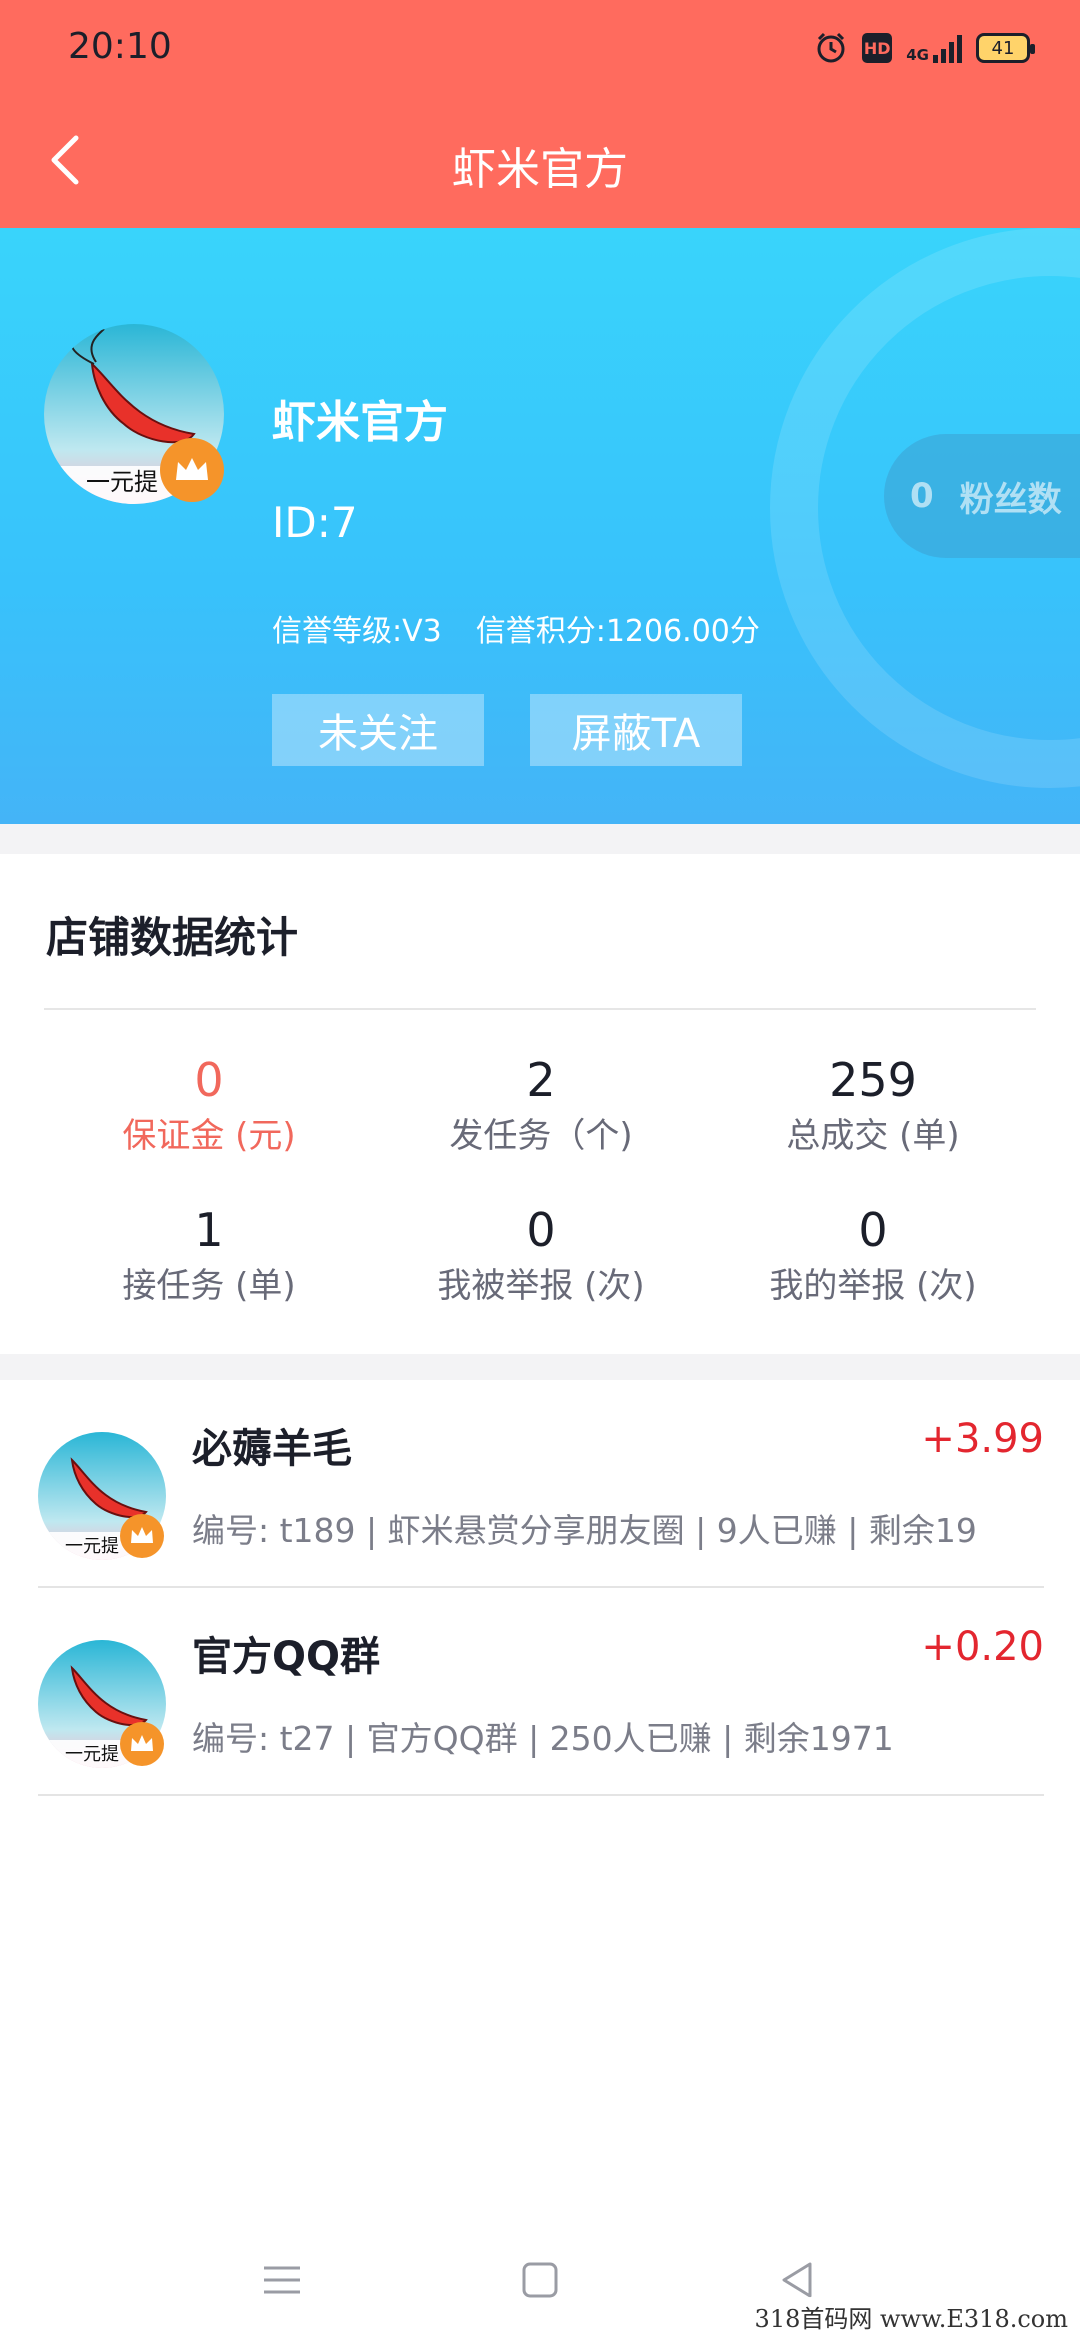 The image size is (1080, 2340). I want to click on fans-count: 0, so click(922, 496).